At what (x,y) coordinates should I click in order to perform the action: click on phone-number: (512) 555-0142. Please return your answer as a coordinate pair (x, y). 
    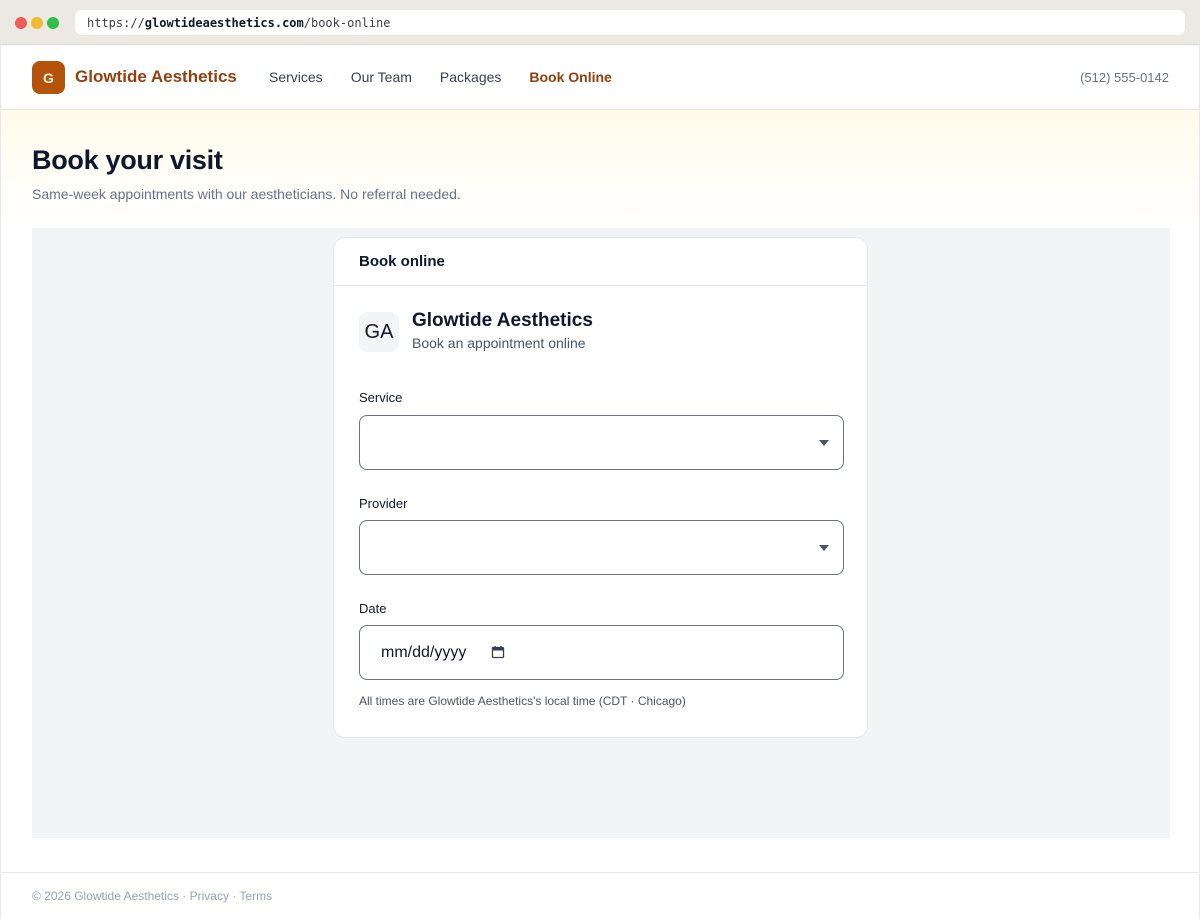
    Looking at the image, I should click on (1124, 77).